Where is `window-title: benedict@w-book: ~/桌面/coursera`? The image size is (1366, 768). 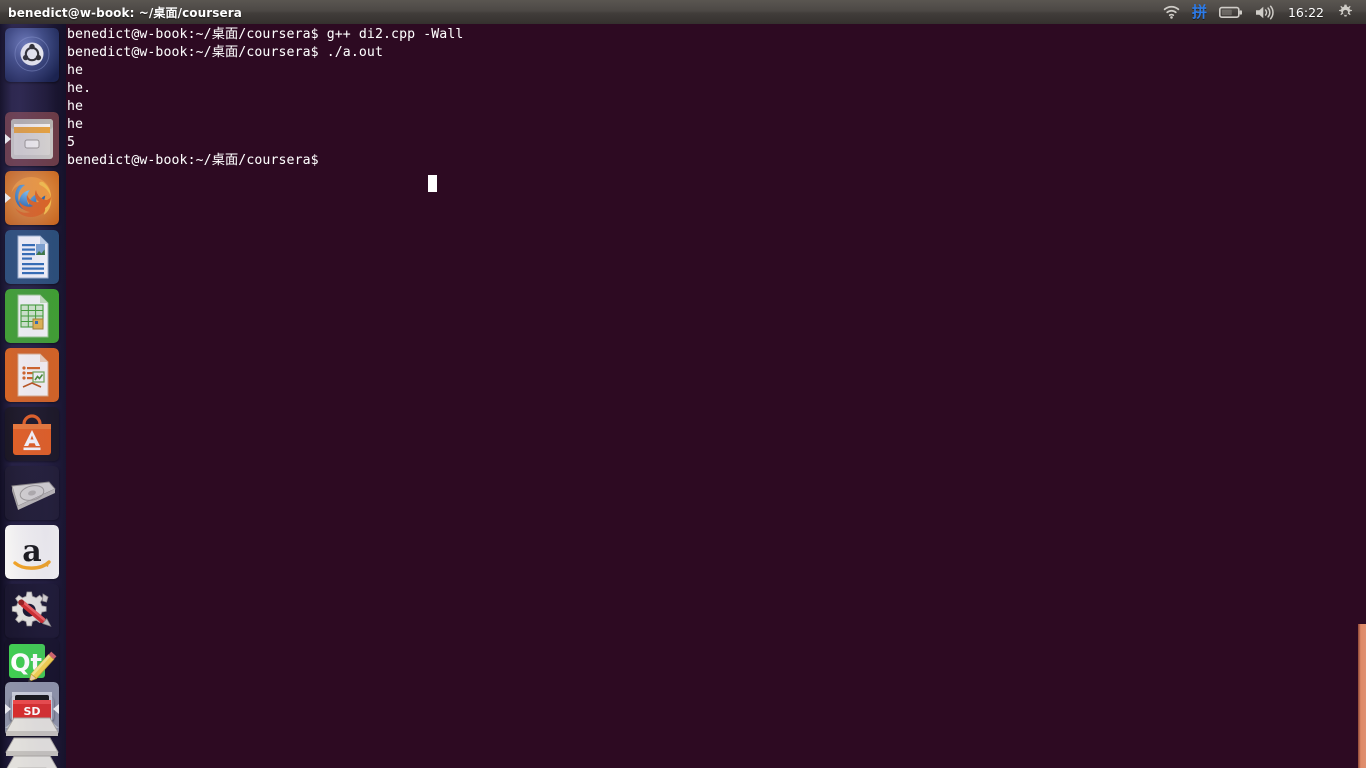 window-title: benedict@w-book: ~/桌面/coursera is located at coordinates (125, 12).